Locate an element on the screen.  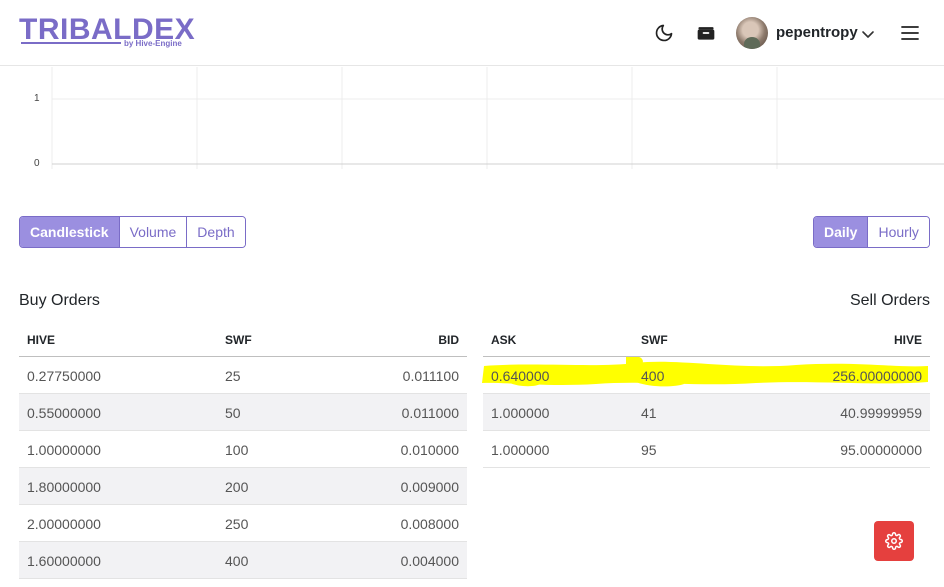
gear-icon is located at coordinates (894, 541).